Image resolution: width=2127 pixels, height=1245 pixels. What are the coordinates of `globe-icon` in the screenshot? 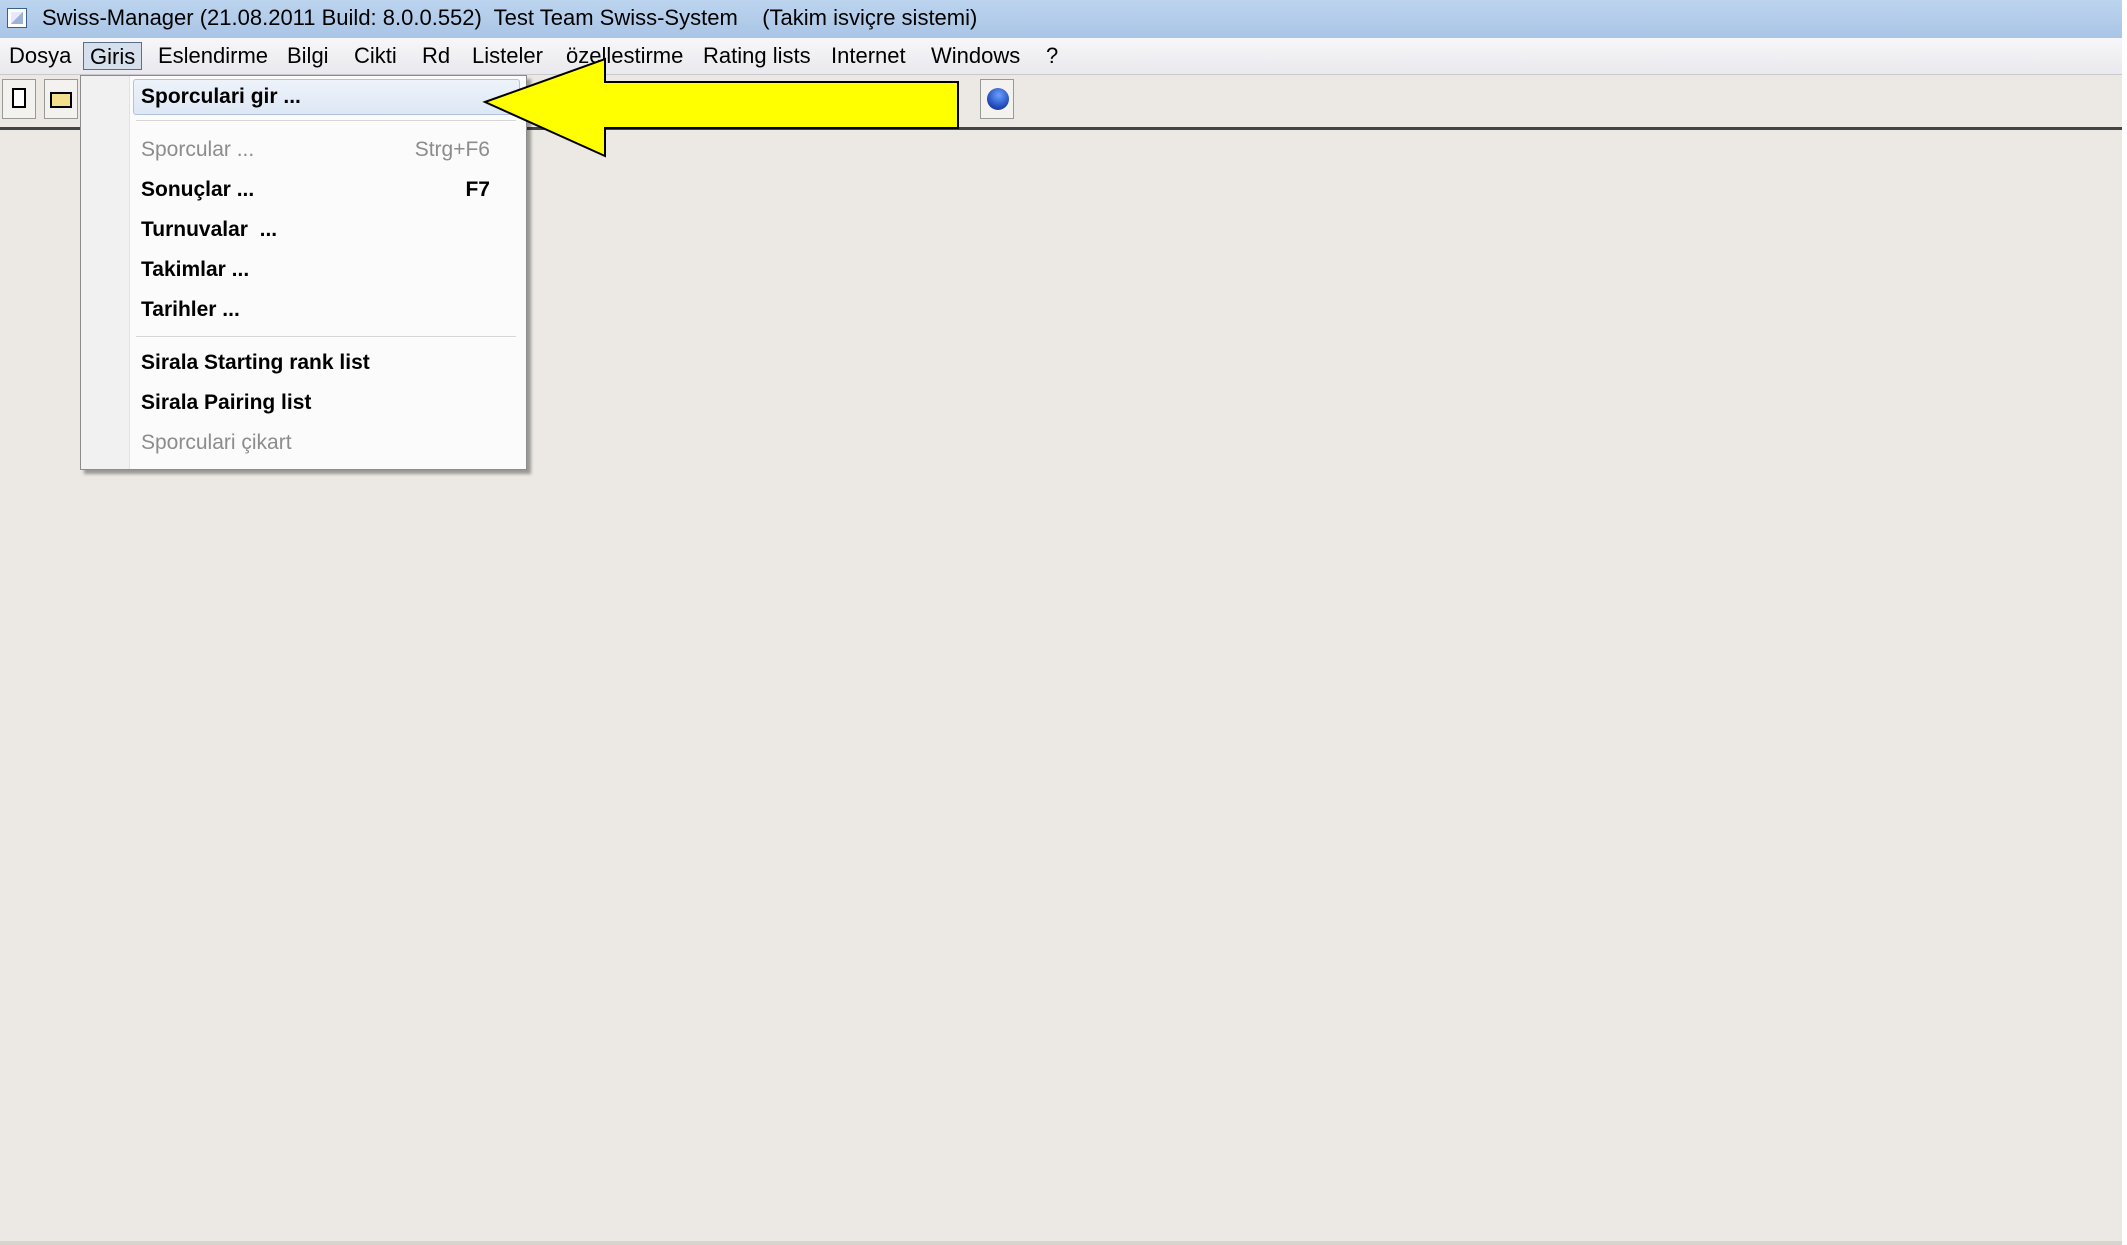 It's located at (998, 99).